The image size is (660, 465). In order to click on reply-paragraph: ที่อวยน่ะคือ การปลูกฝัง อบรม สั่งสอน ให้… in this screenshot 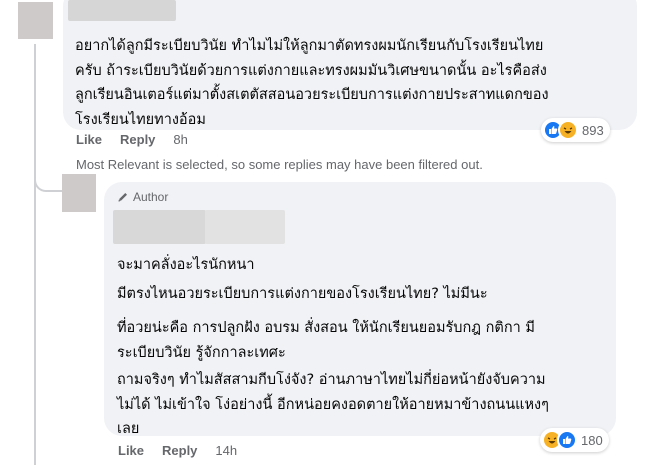, I will do `click(326, 340)`.